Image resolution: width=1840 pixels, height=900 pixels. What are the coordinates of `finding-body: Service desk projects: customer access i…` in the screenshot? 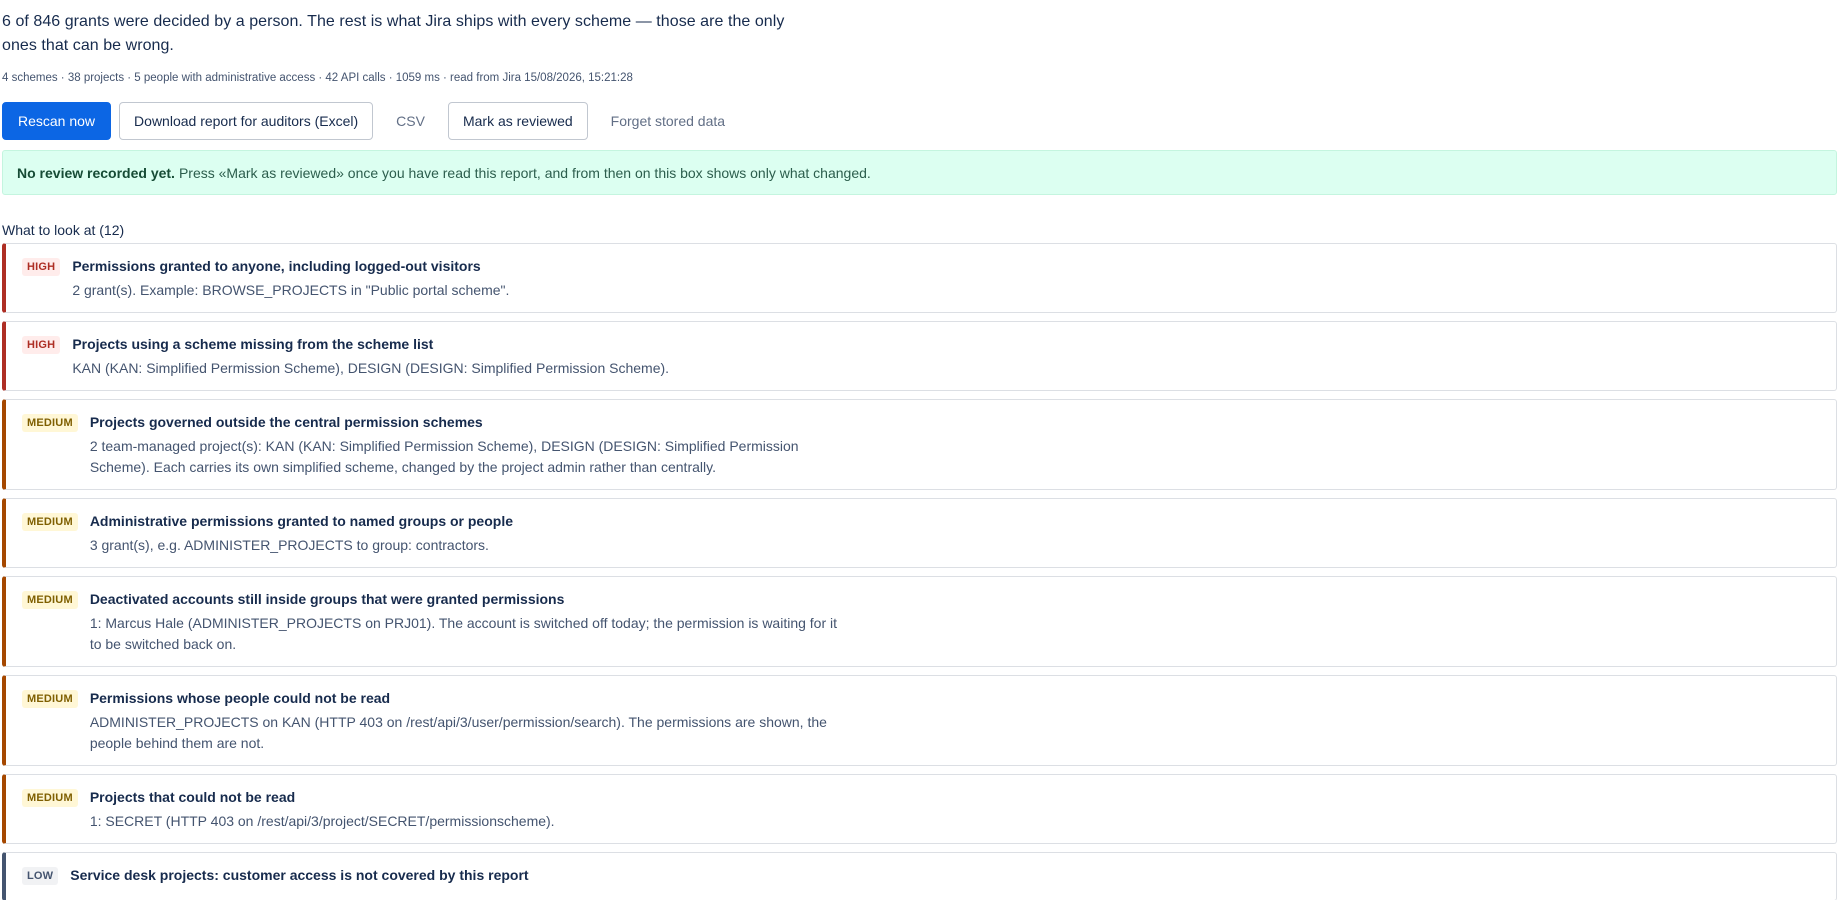 It's located at (946, 877).